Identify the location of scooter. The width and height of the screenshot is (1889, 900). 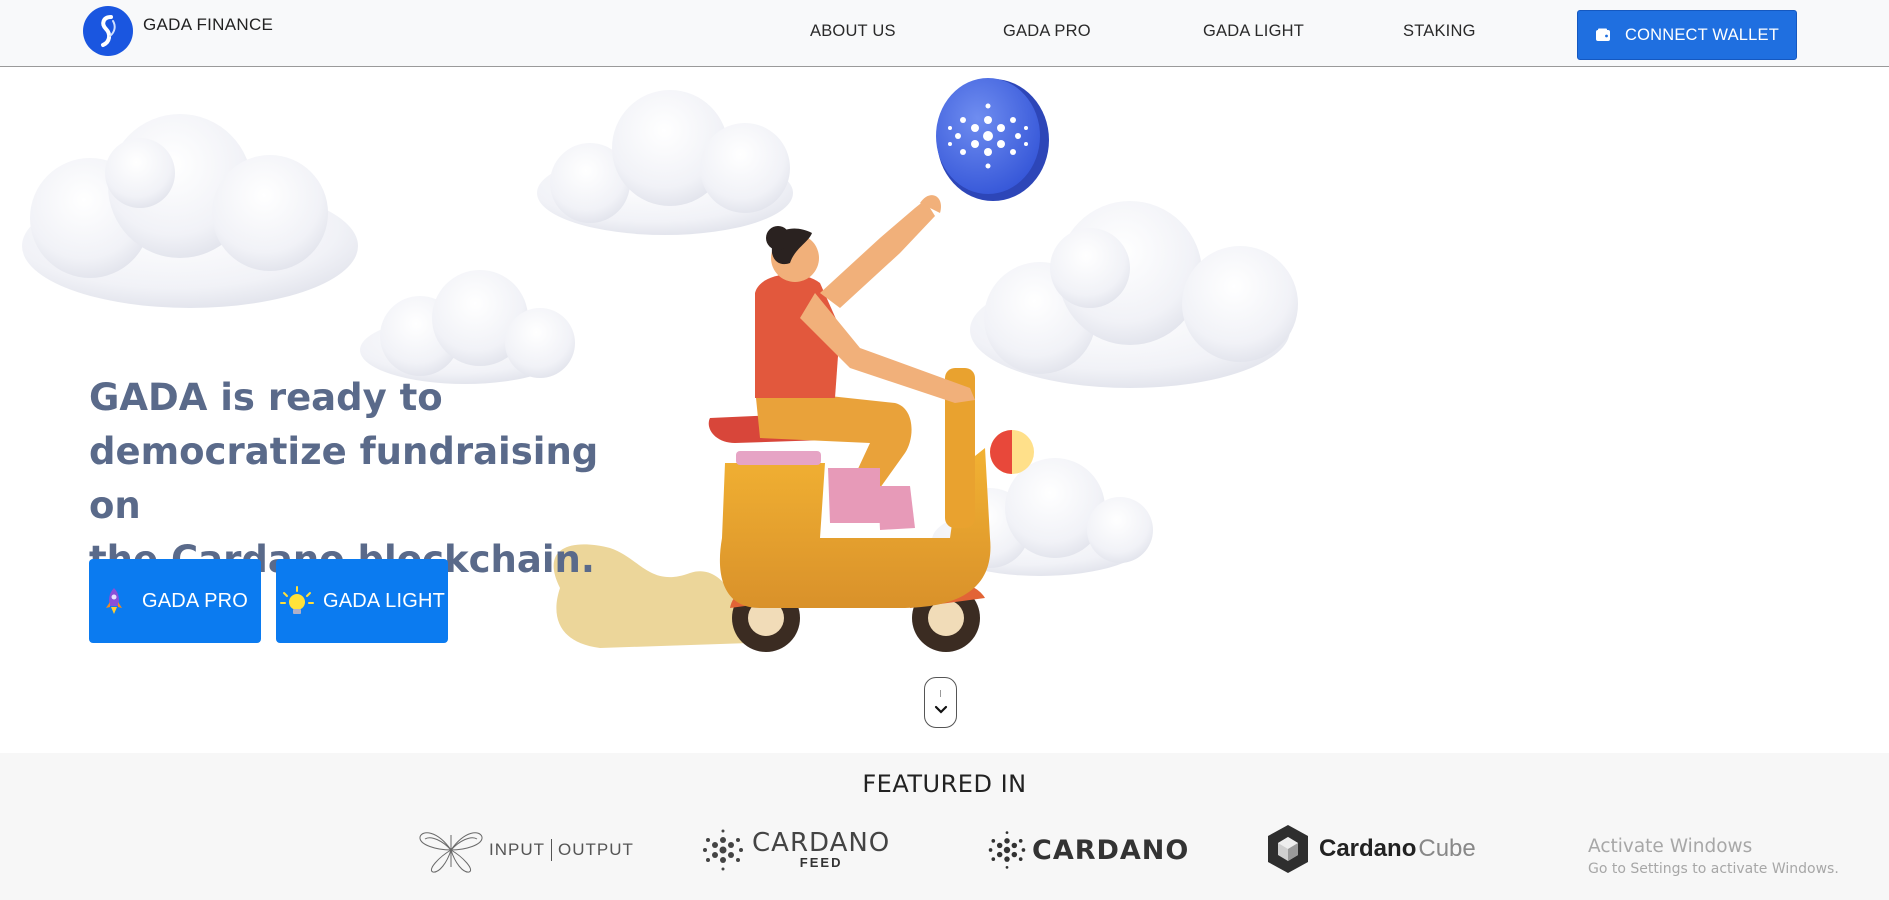
(871, 510).